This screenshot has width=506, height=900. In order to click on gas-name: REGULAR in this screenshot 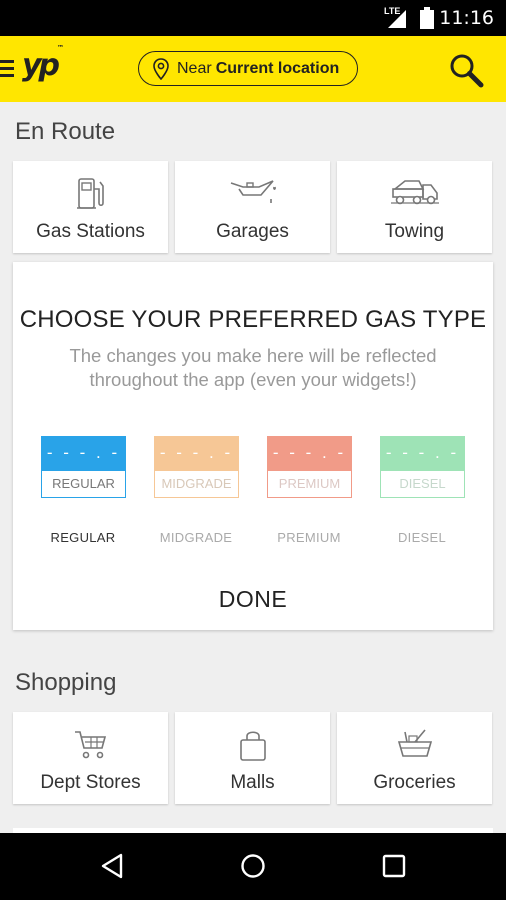, I will do `click(83, 484)`.